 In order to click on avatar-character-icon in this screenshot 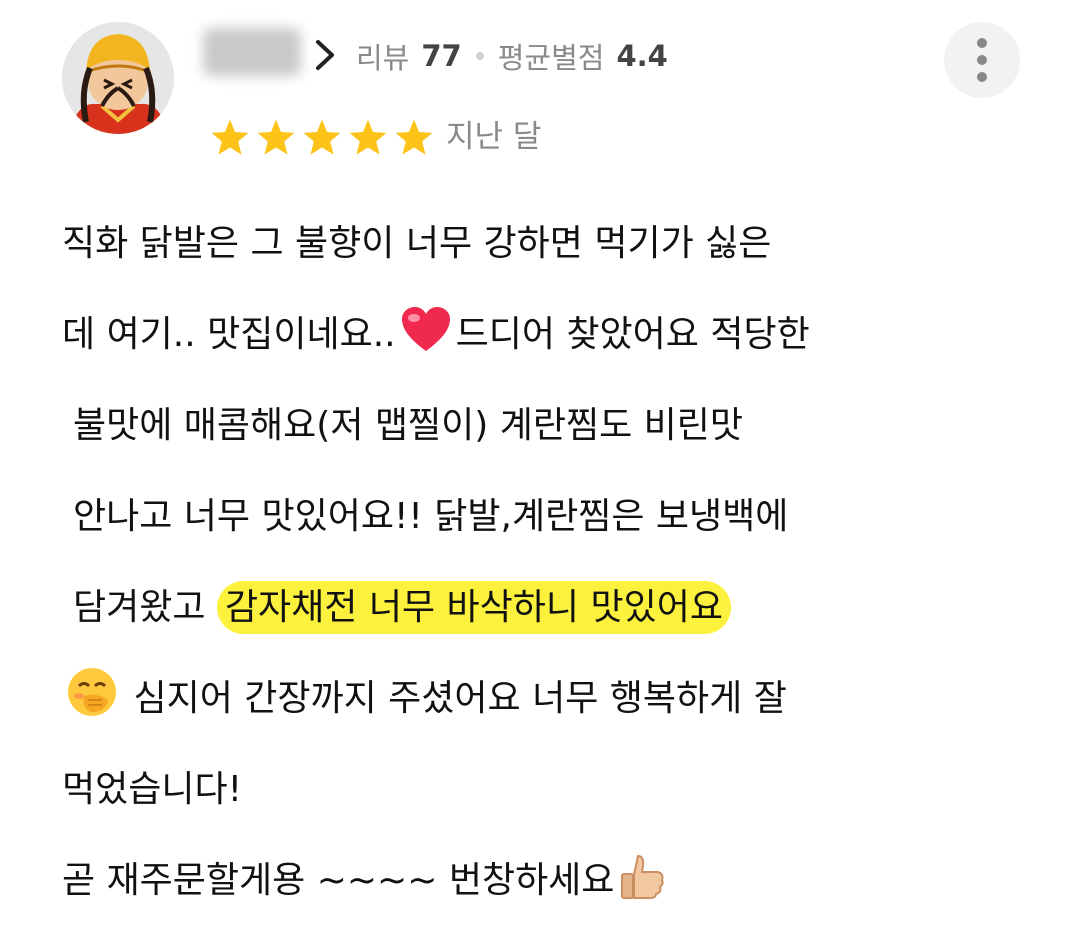, I will do `click(118, 78)`.